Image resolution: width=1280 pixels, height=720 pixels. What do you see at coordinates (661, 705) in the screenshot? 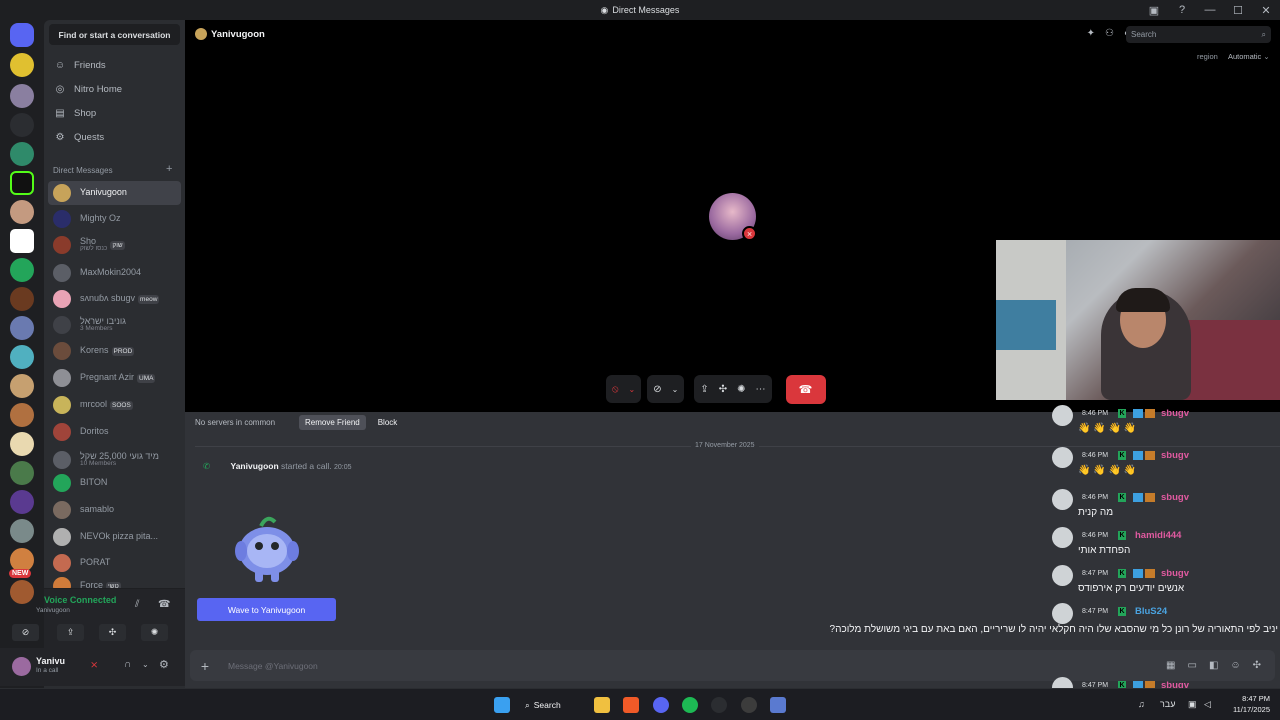
I see `discord-icon` at bounding box center [661, 705].